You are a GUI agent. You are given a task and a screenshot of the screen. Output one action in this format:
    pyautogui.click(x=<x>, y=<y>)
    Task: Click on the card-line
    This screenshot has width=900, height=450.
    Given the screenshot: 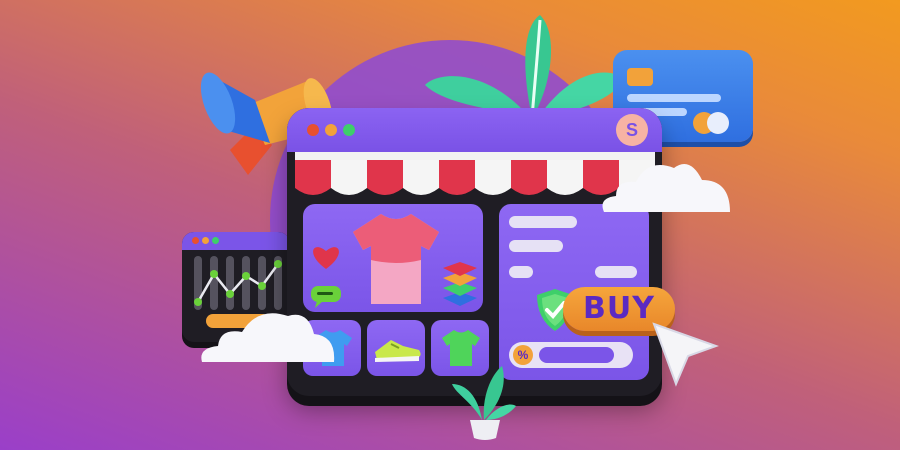 What is the action you would take?
    pyautogui.click(x=674, y=98)
    